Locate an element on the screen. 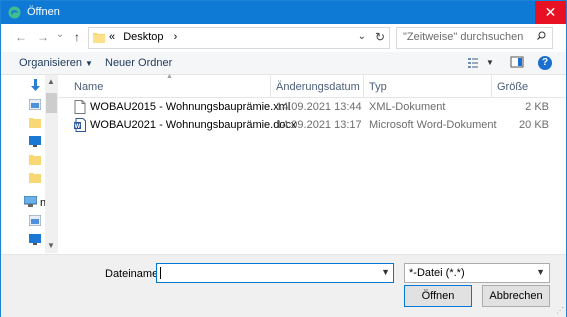  column-header-row: ▲ Name Änderungsdatum Typ Größe is located at coordinates (312, 85).